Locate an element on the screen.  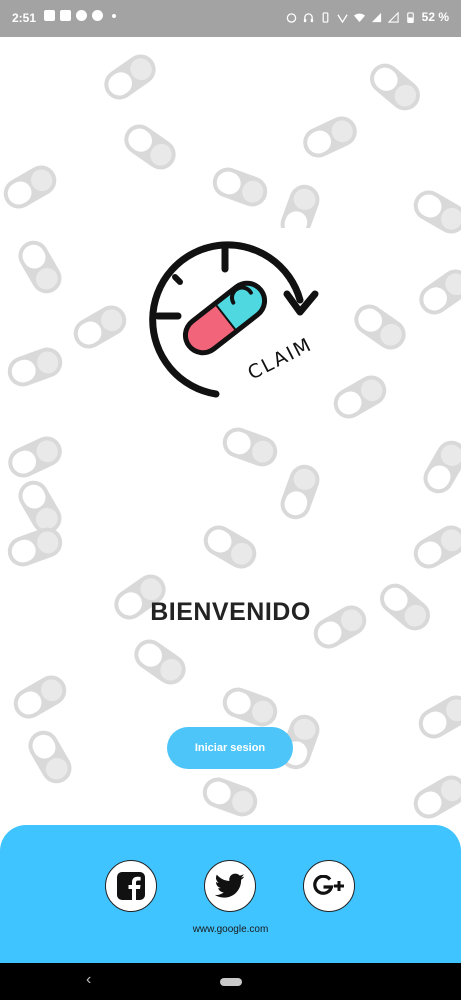
notification-icons is located at coordinates (80, 15).